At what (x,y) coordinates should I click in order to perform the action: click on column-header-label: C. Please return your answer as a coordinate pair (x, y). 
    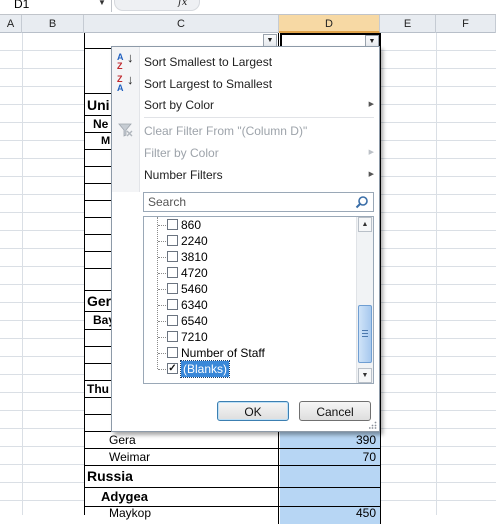
    Looking at the image, I should click on (181, 24).